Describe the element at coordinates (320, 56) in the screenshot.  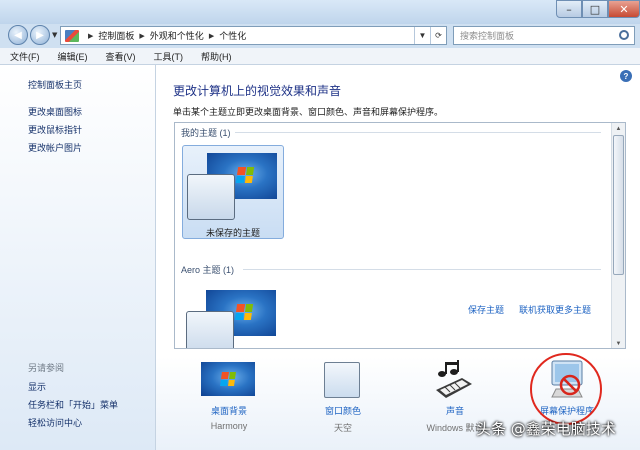
I see `menu-bar: 文件(F) 编辑(E) 查看(V) 工具(T) 帮助(H)` at that location.